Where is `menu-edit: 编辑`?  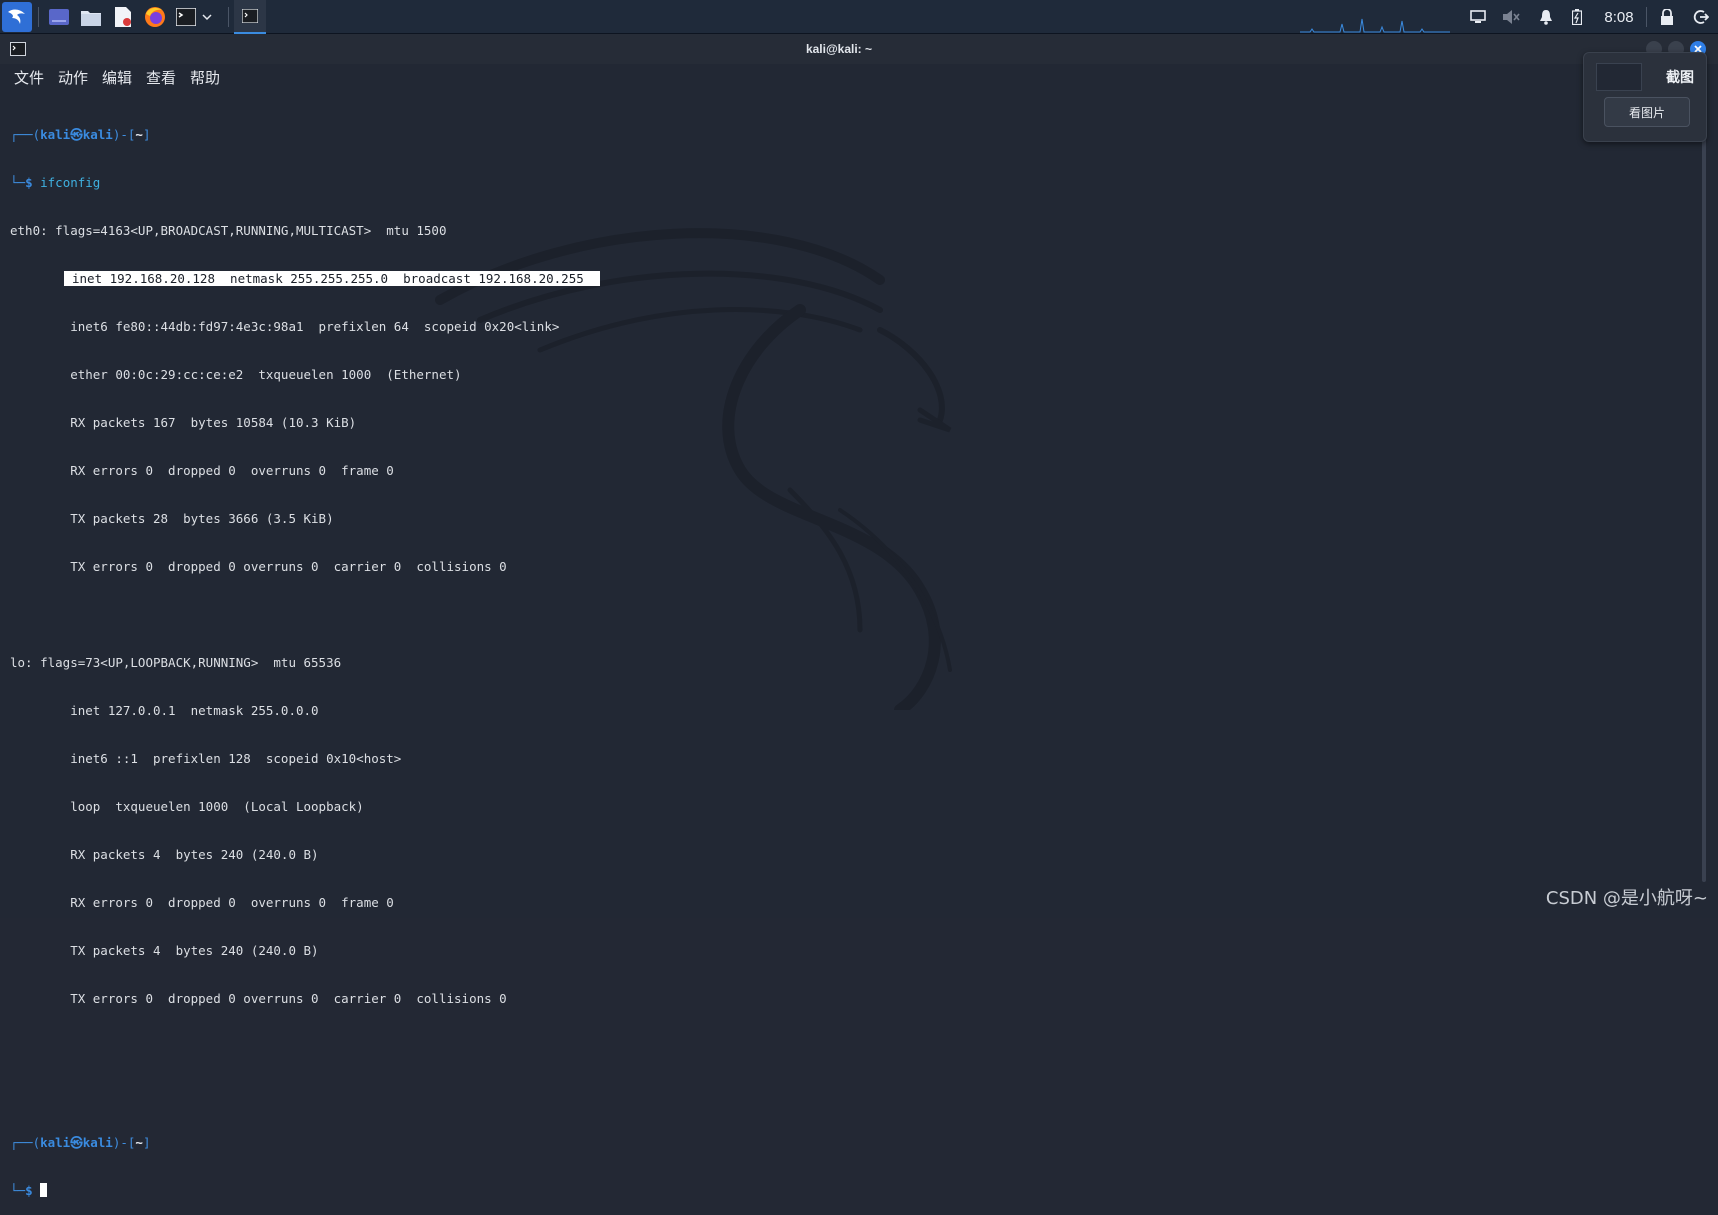
menu-edit: 编辑 is located at coordinates (117, 77).